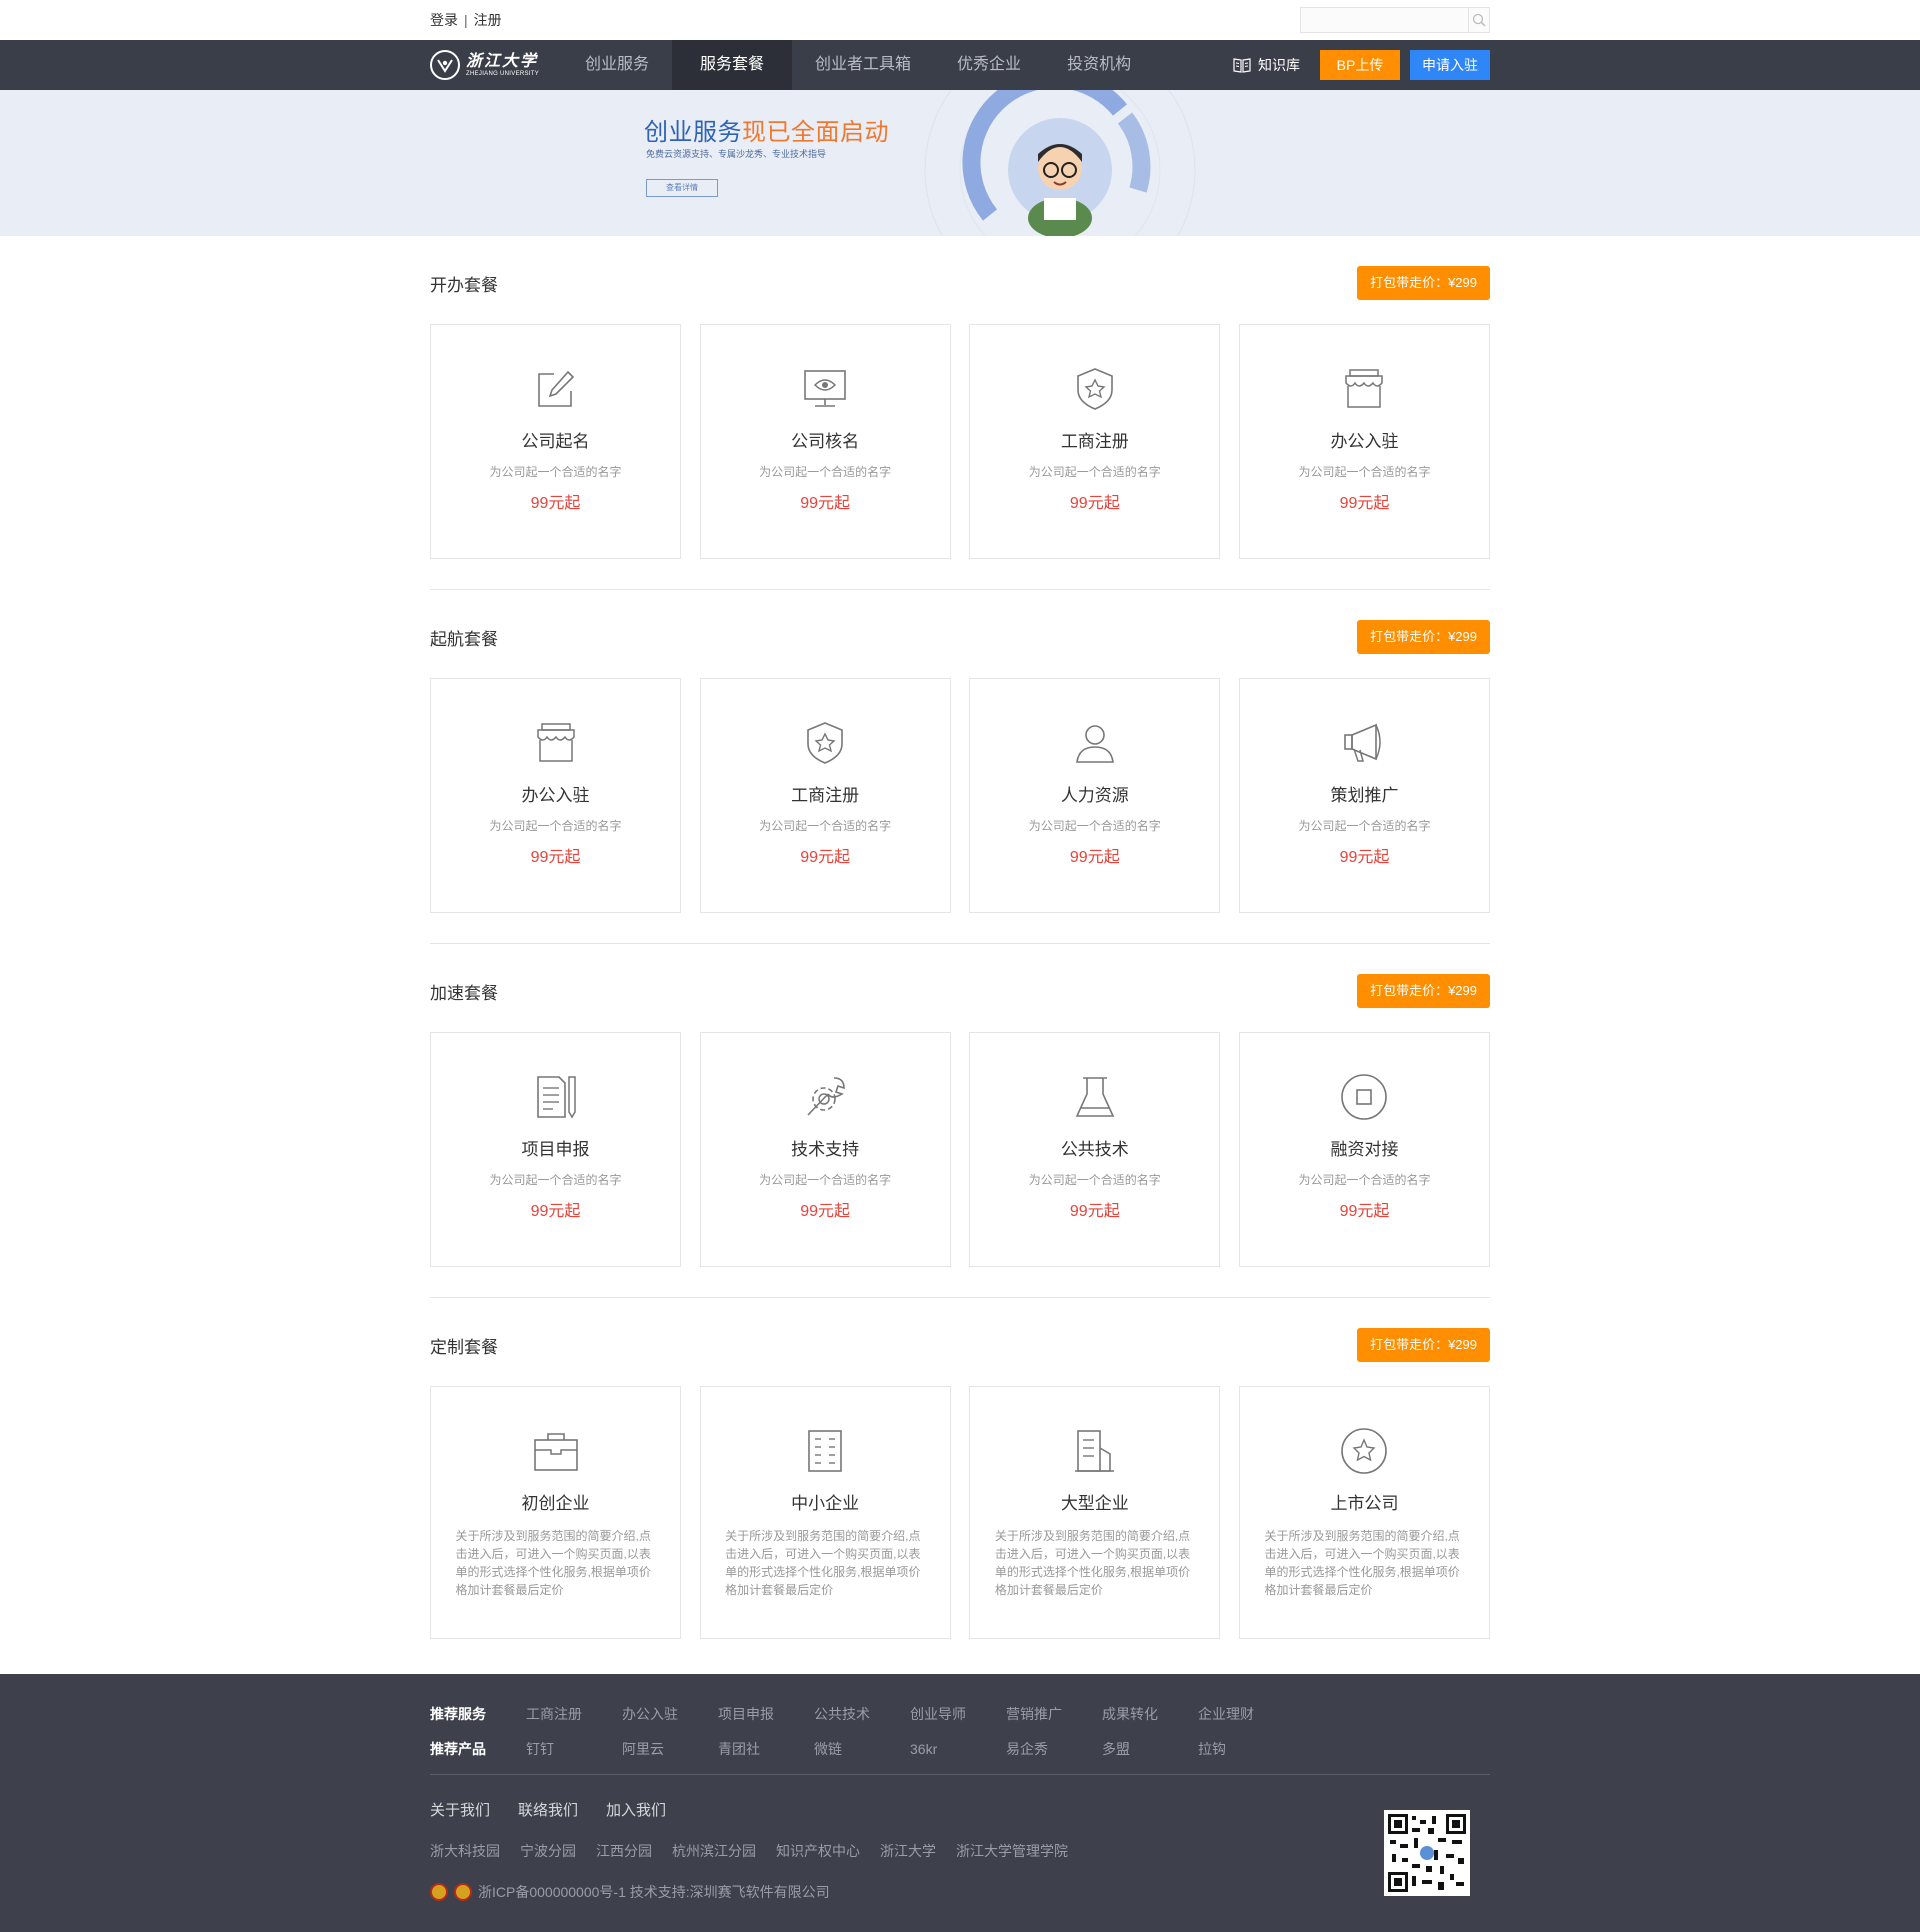 The image size is (1920, 1932). What do you see at coordinates (624, 1851) in the screenshot?
I see `park-link: 江西分园` at bounding box center [624, 1851].